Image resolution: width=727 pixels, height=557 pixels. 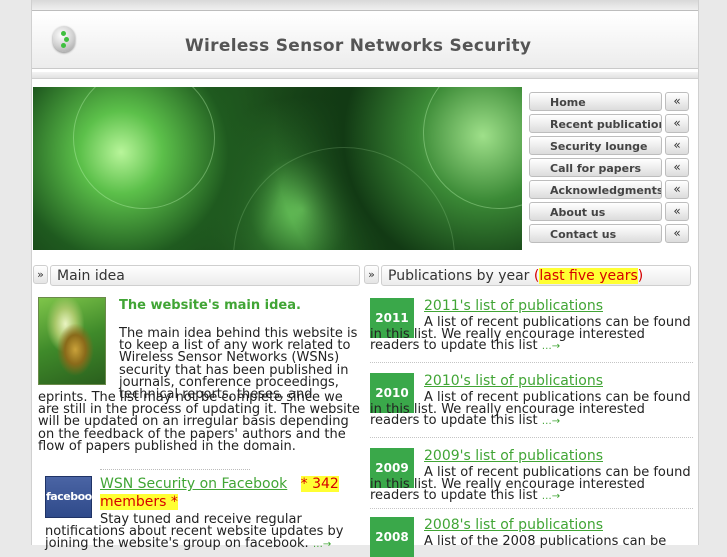 I want to click on publication-desc-text: A list of the 2008 publications can be, so click(x=545, y=541).